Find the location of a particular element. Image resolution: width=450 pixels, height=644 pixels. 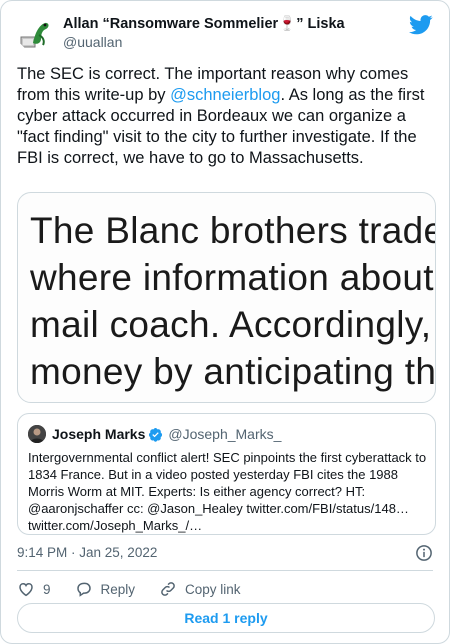

read-replies-button: Read 1 reply is located at coordinates (226, 618).